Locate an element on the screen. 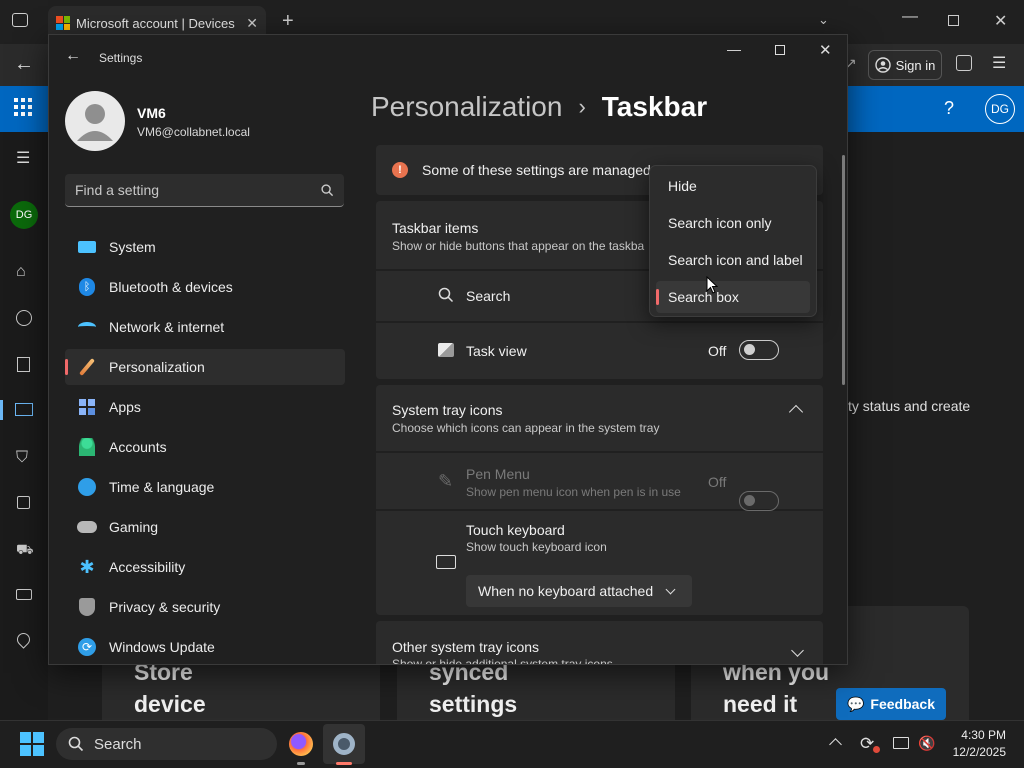 The image size is (1024, 768). dropdown-option-search-box: Search box is located at coordinates (733, 297).